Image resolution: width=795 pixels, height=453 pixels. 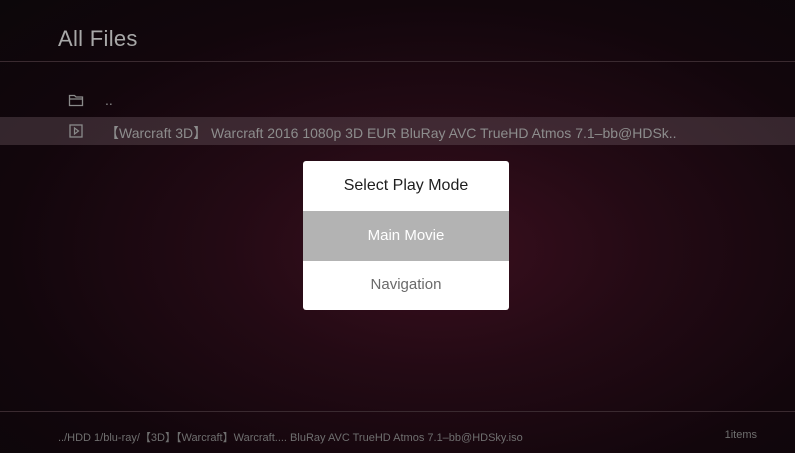 I want to click on main-movie-option: Main Movie, so click(x=406, y=236).